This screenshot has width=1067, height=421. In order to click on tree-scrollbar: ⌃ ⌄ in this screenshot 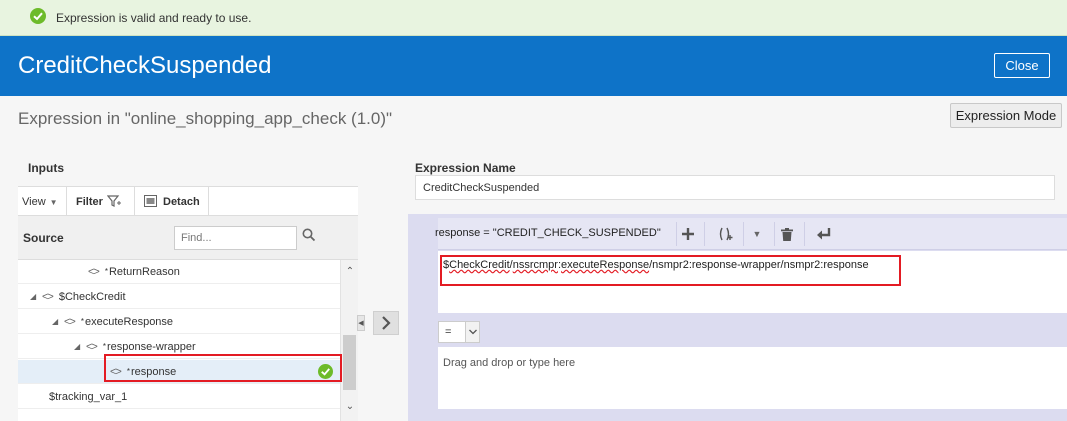, I will do `click(349, 340)`.